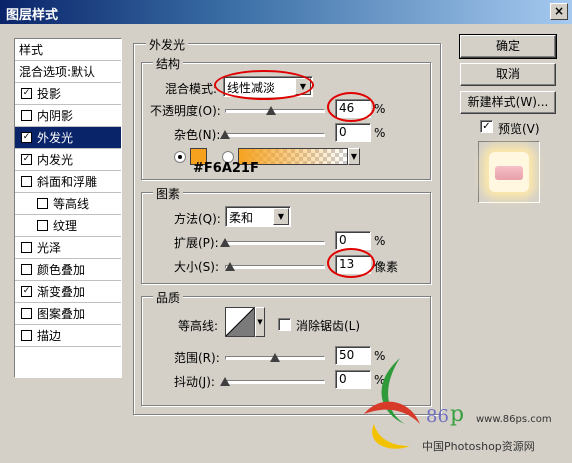 This screenshot has height=463, width=572. Describe the element at coordinates (225, 242) in the screenshot. I see `spread-slider-thumb` at that location.